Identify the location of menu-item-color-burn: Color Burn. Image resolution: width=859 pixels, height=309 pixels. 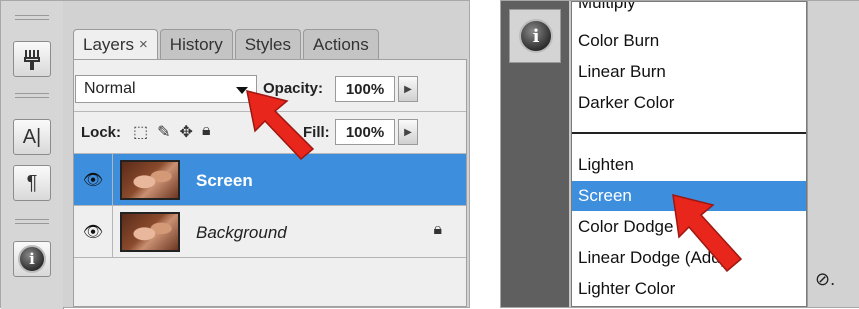
(689, 41).